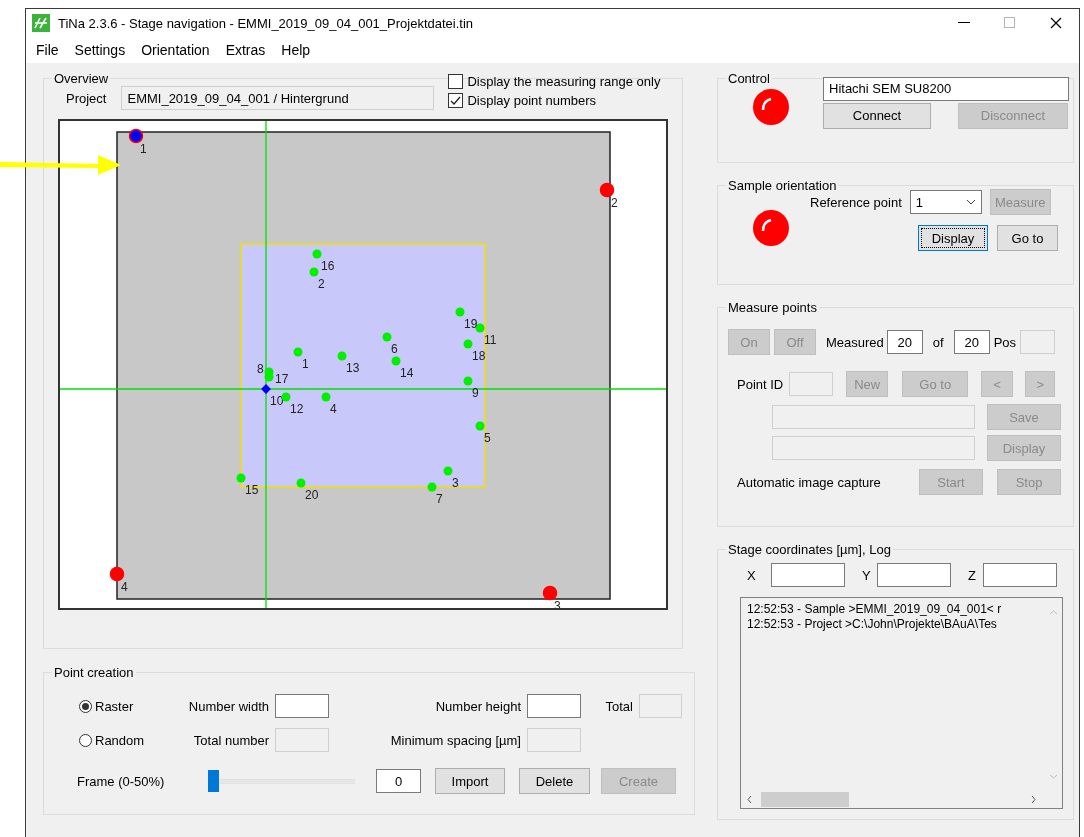 Image resolution: width=1084 pixels, height=837 pixels. Describe the element at coordinates (877, 115) in the screenshot. I see `button: Connect` at that location.